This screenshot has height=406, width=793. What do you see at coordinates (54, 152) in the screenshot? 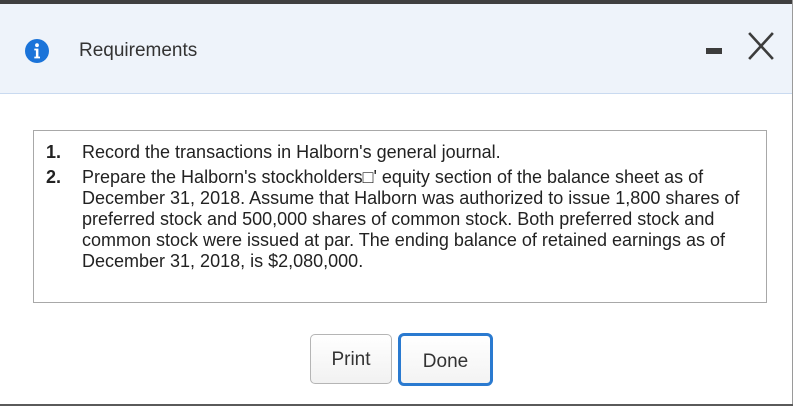
I see `requirement-number: 1.` at bounding box center [54, 152].